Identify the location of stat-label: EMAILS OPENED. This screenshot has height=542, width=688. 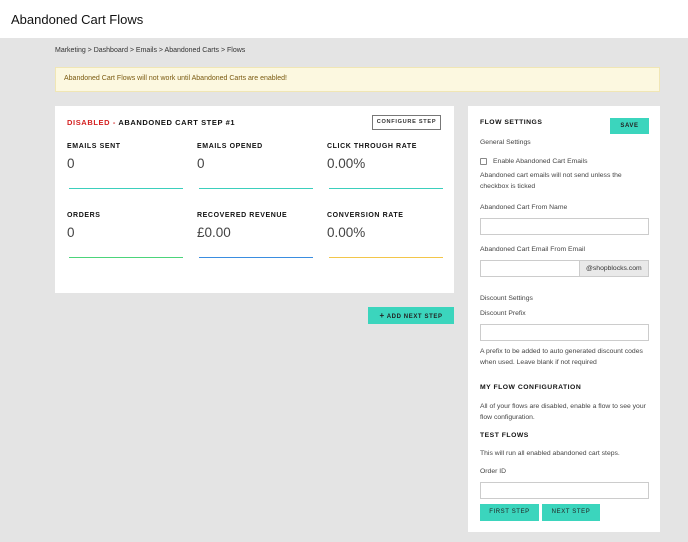
(230, 146).